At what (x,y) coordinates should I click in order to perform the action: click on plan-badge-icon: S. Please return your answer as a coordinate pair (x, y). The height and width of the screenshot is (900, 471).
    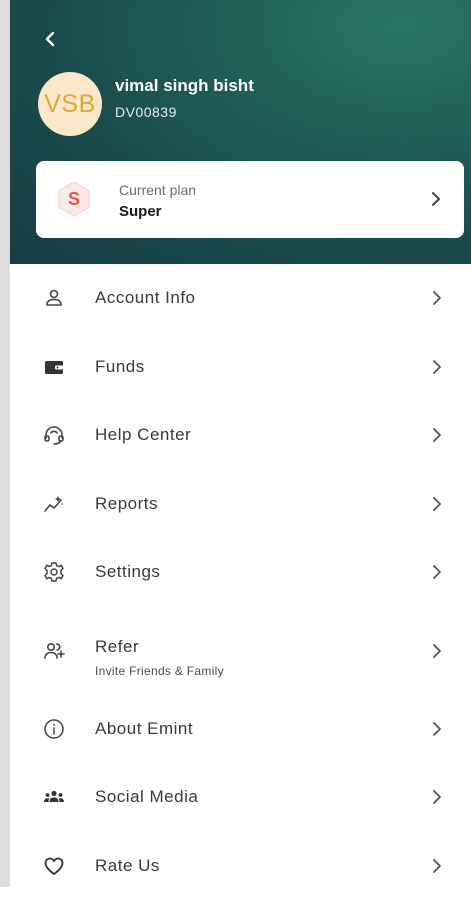
    Looking at the image, I should click on (74, 199).